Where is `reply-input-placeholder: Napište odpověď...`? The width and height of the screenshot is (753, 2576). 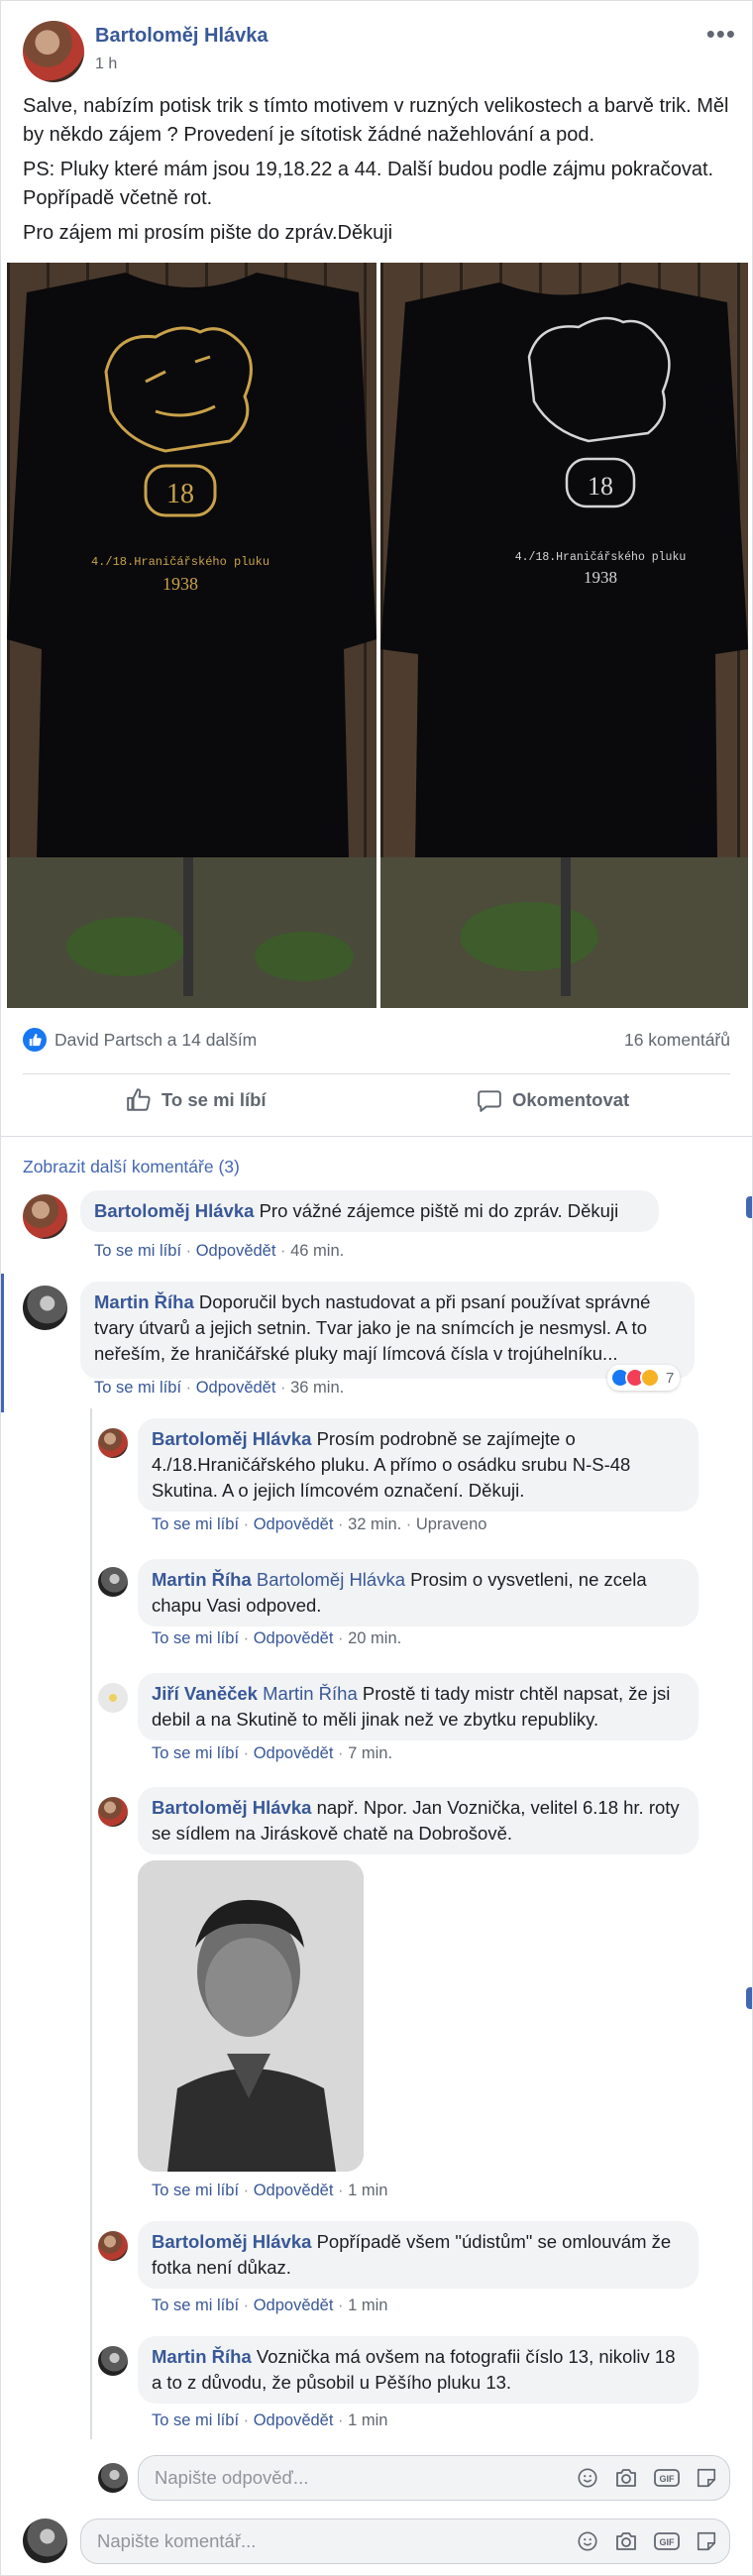 reply-input-placeholder: Napište odpověď... is located at coordinates (232, 2477).